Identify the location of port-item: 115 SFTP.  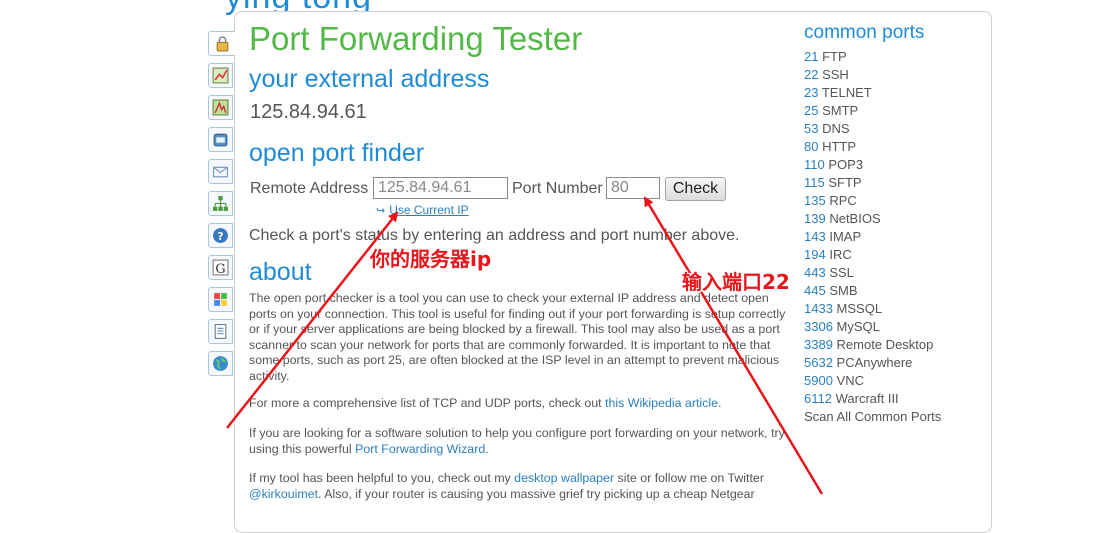
(872, 183).